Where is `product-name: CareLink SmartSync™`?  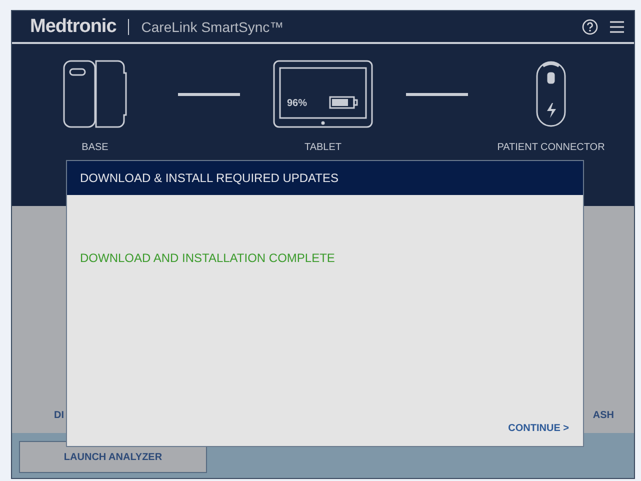
product-name: CareLink SmartSync™ is located at coordinates (212, 26).